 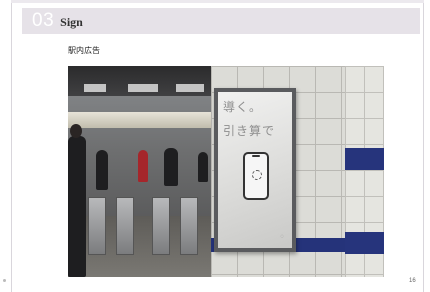 I want to click on brand-mark-icon: ◌, so click(x=282, y=237).